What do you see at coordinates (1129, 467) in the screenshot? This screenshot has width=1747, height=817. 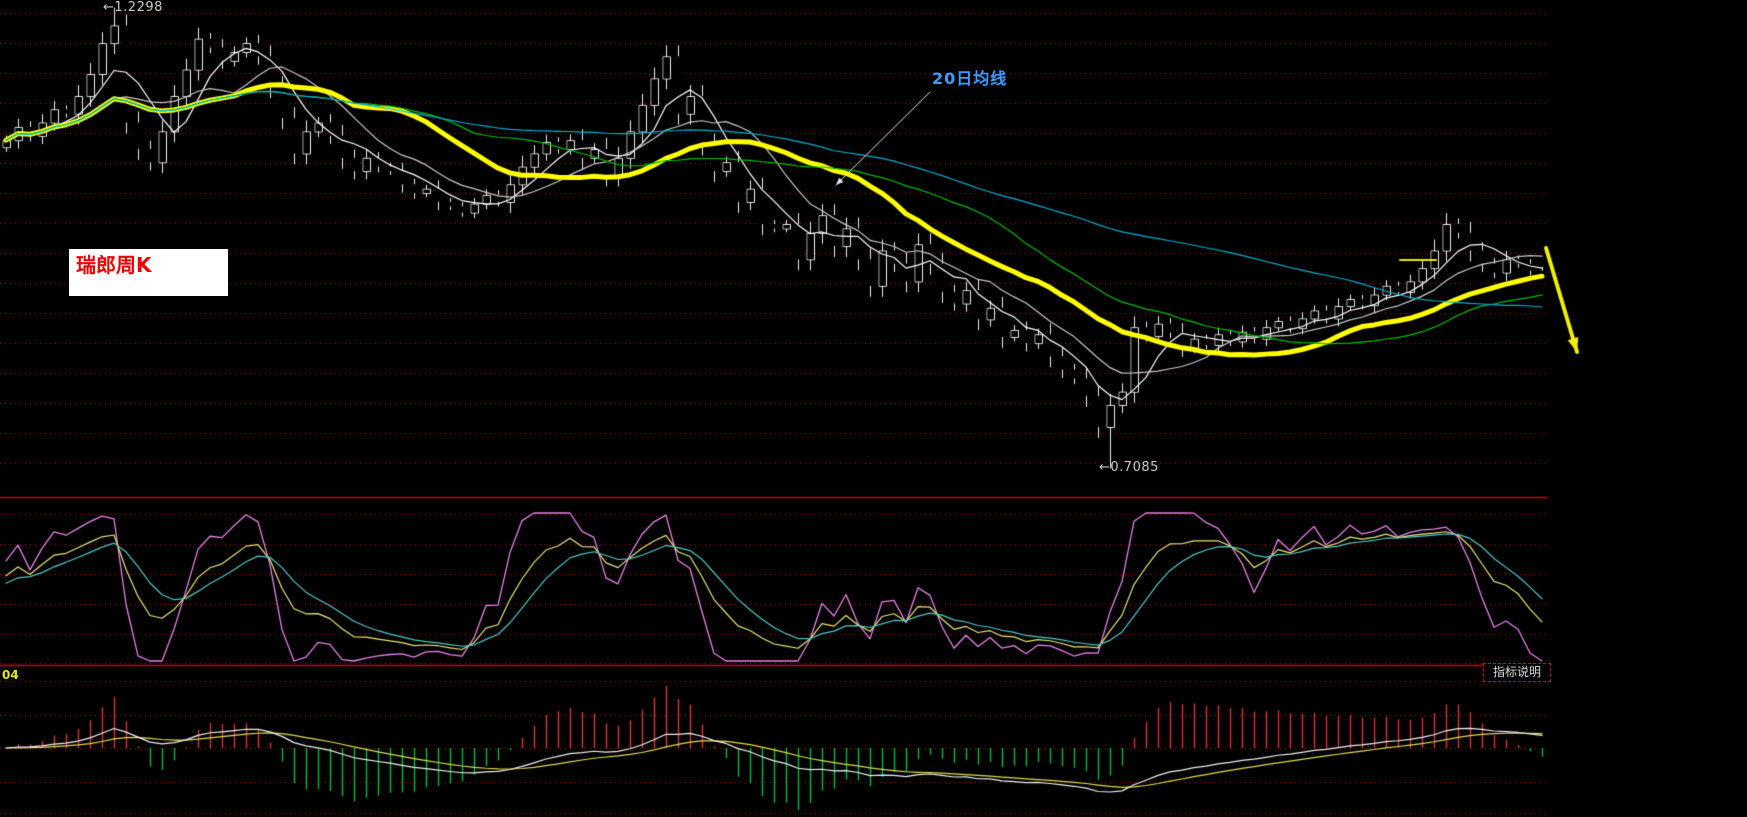 I see `low-price-label: ←0.7085` at bounding box center [1129, 467].